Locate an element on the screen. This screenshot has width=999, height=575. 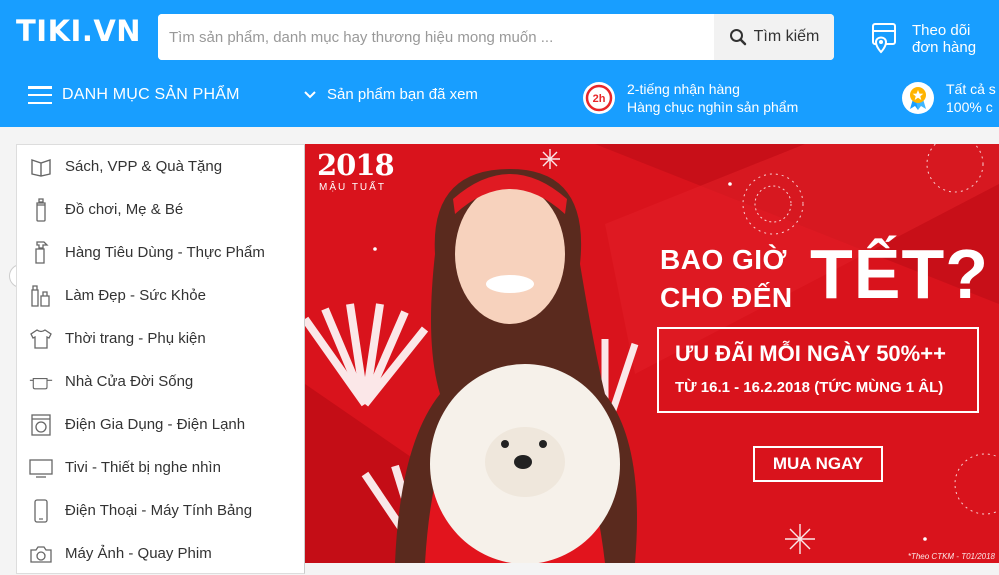
category-item-home-living: Nhà Cửa Đời Sống is located at coordinates (160, 381).